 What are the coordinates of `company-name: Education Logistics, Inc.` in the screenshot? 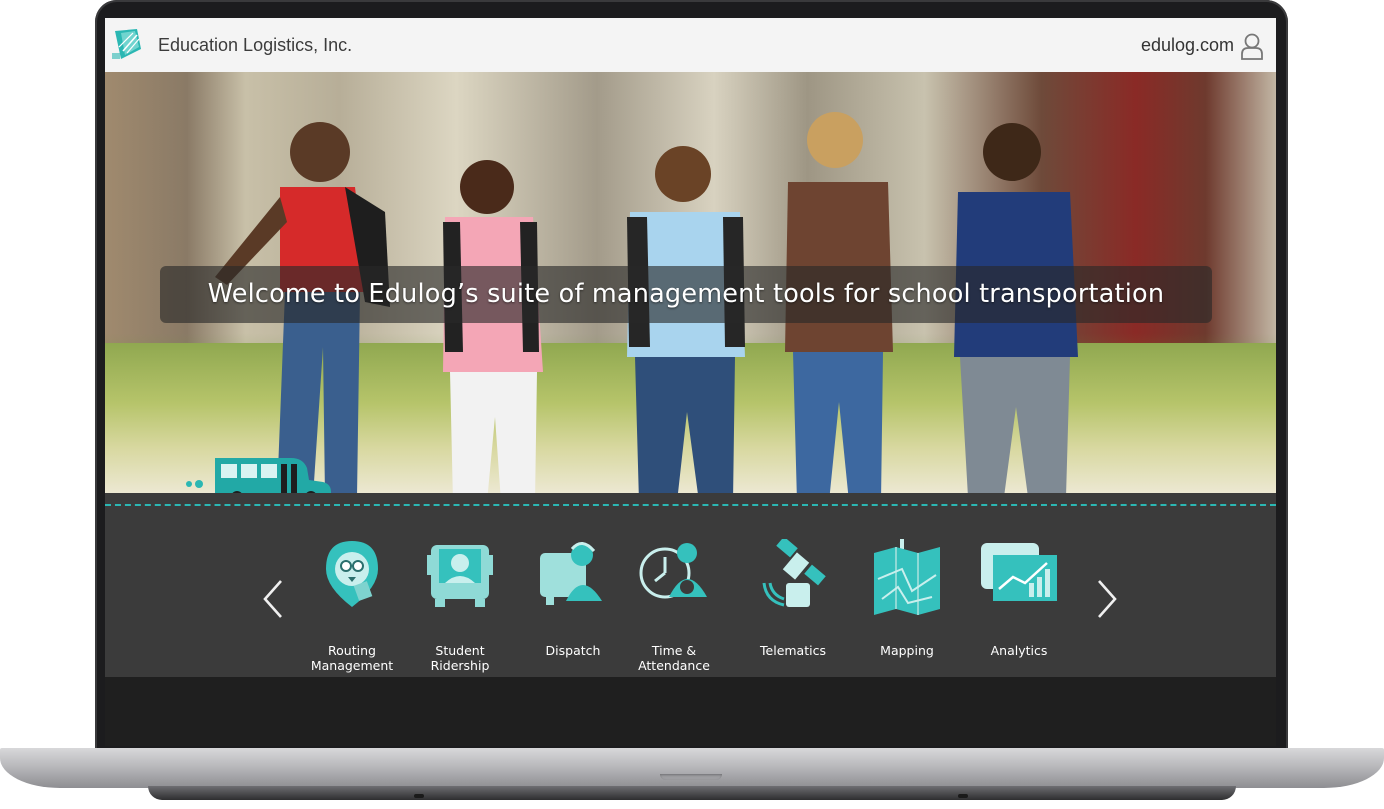 It's located at (255, 45).